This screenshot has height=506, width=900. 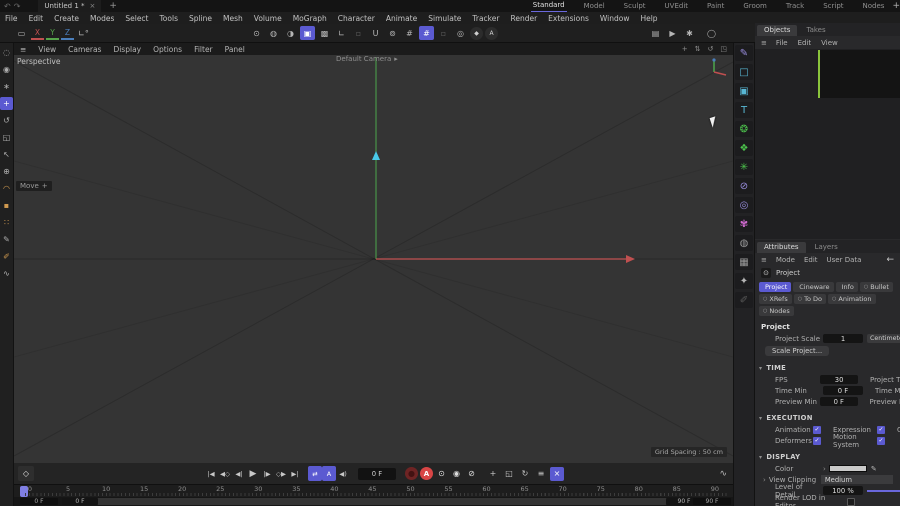 What do you see at coordinates (568, 18) in the screenshot?
I see `menu-item: Extensions` at bounding box center [568, 18].